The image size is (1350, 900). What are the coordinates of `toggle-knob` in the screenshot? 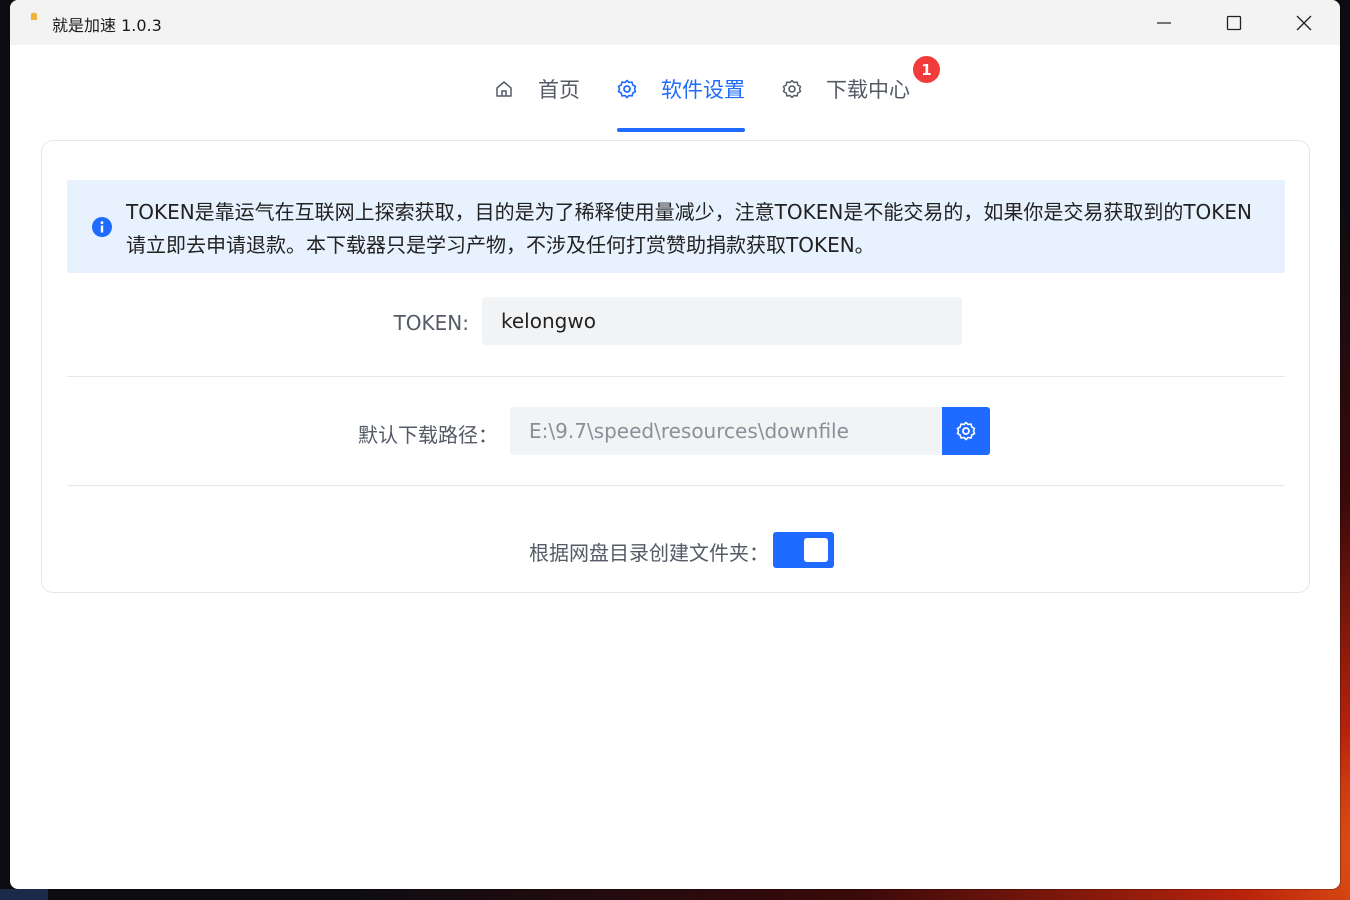 It's located at (816, 550).